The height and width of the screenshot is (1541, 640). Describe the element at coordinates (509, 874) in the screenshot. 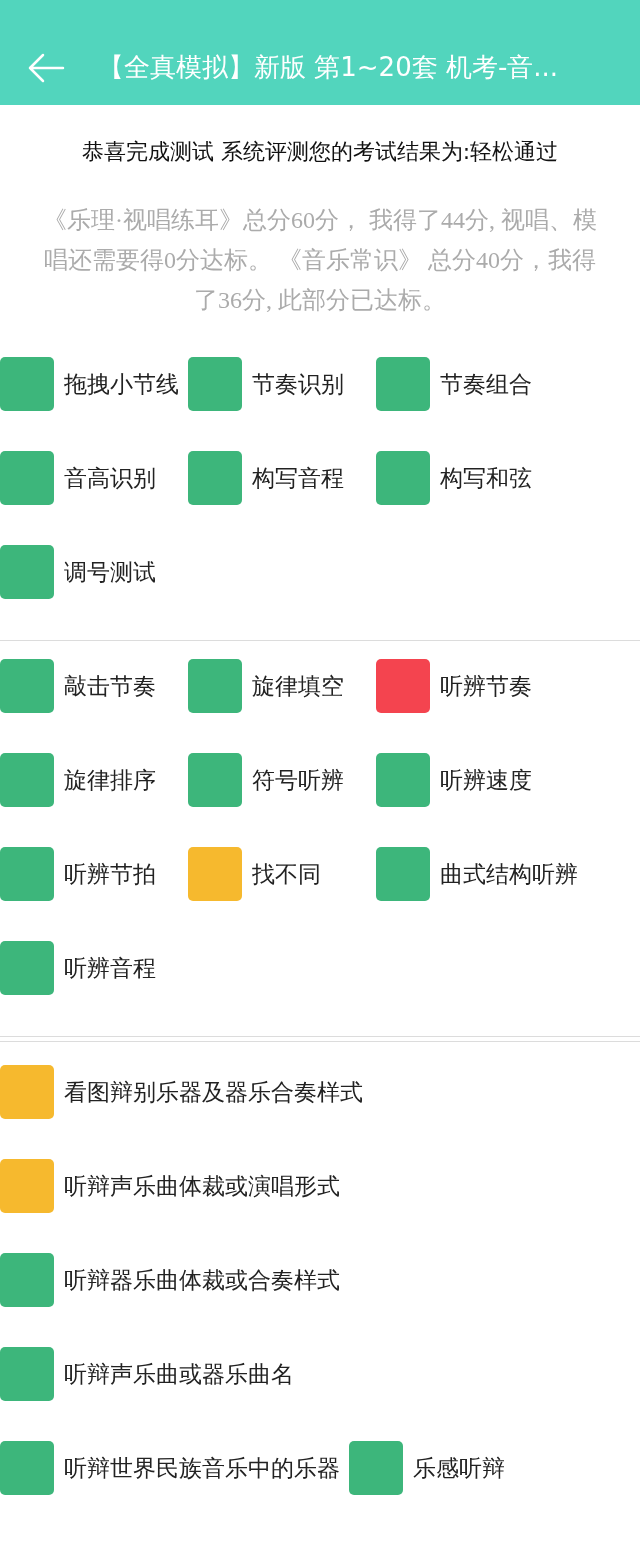

I see `task-label: 曲式结构听辨` at that location.